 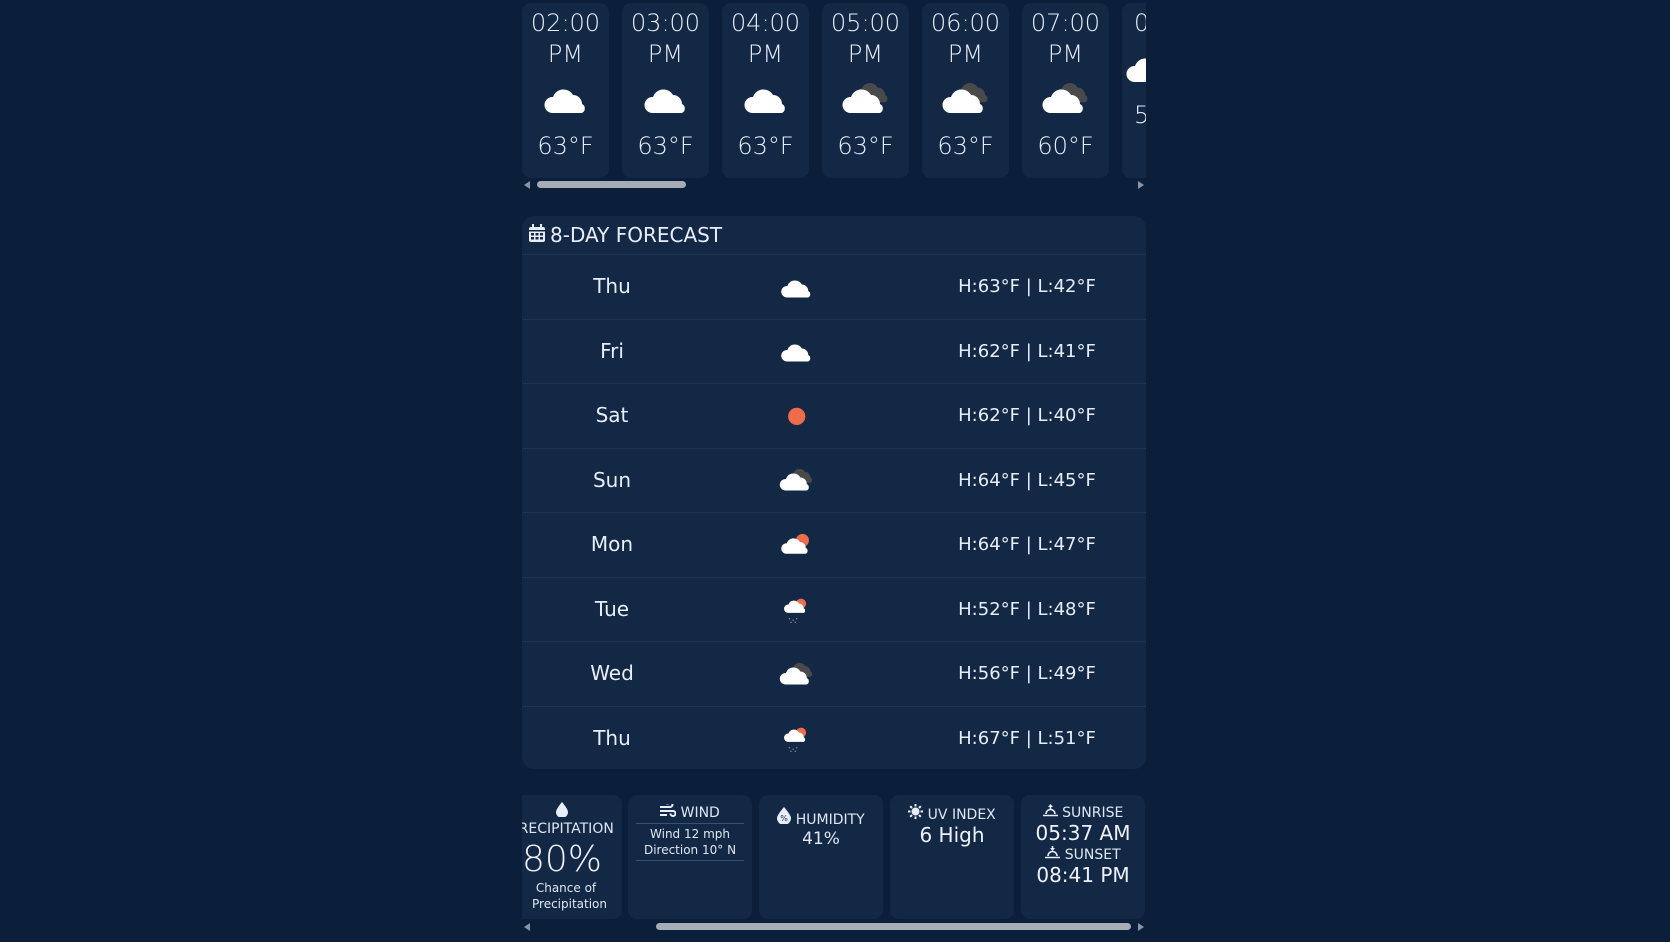 What do you see at coordinates (612, 479) in the screenshot?
I see `day-name: Sun` at bounding box center [612, 479].